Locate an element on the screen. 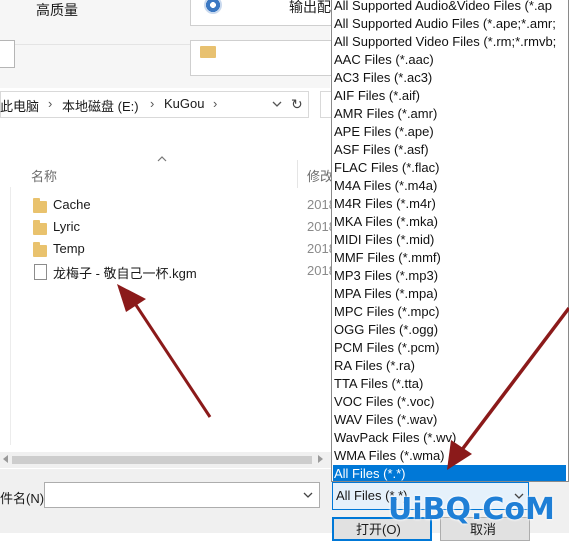 The width and height of the screenshot is (569, 541). dropdown-option: AAC Files (*.aac) is located at coordinates (384, 60).